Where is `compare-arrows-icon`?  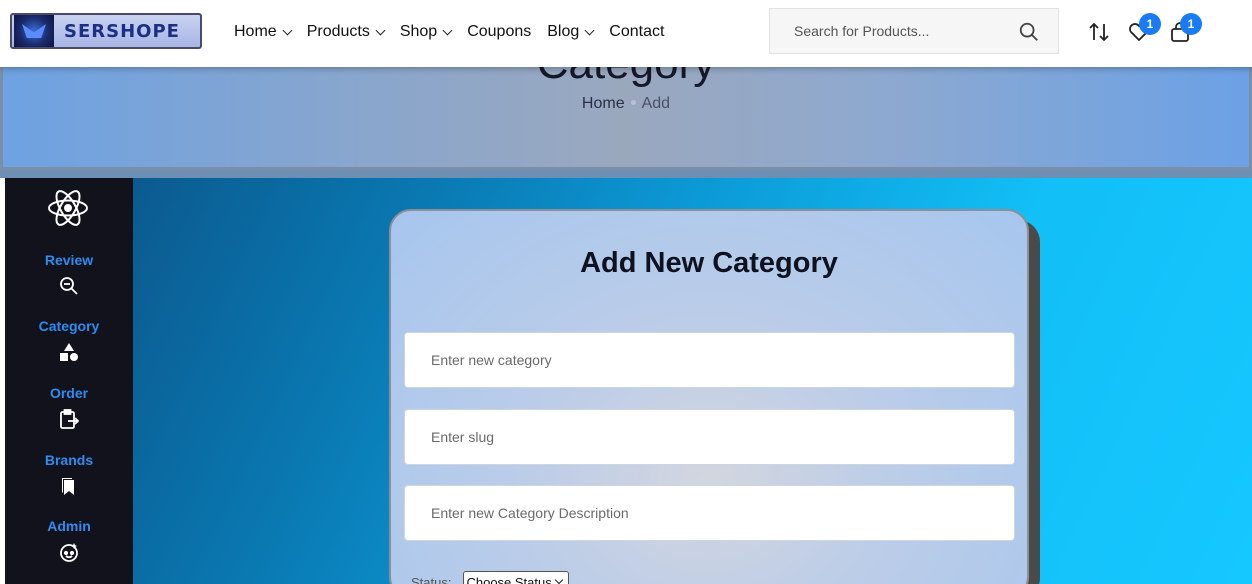 compare-arrows-icon is located at coordinates (1099, 32).